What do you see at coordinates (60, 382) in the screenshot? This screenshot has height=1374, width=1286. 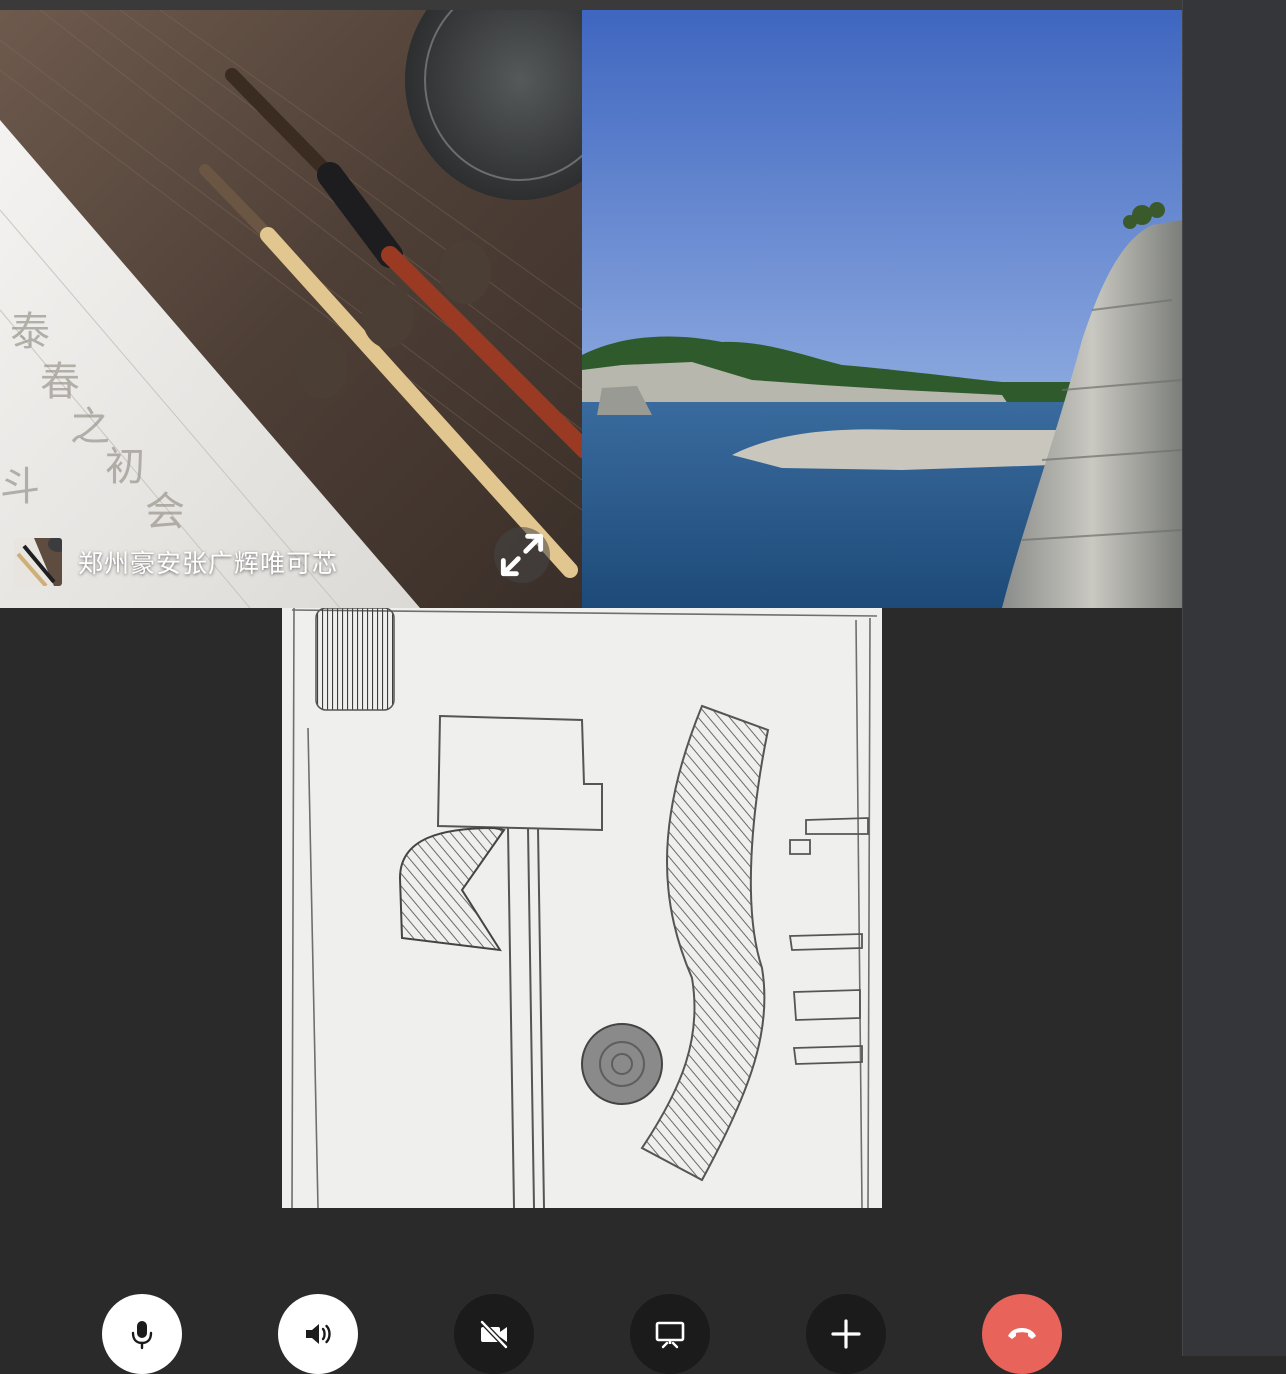 I see `svg-text: 春` at bounding box center [60, 382].